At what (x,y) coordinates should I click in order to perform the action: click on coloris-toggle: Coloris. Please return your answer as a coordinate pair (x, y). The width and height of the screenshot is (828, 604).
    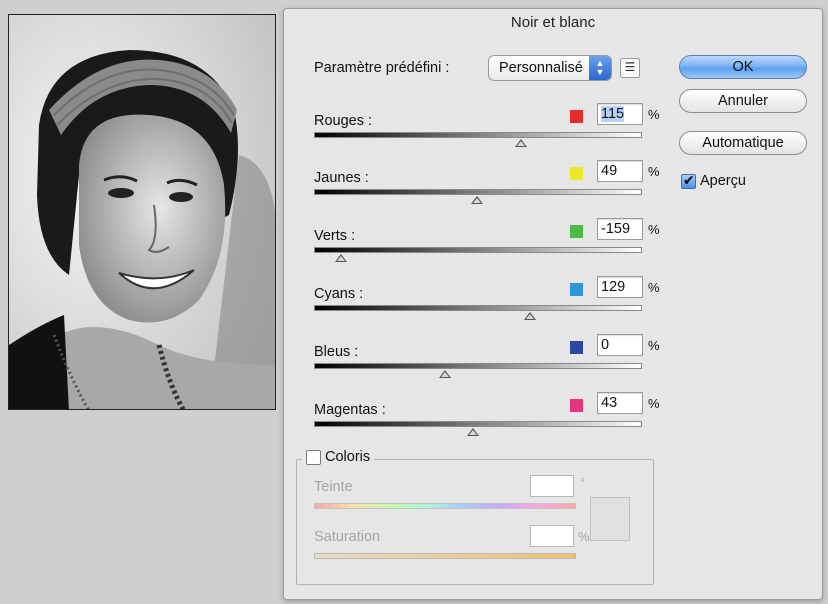
    Looking at the image, I should click on (338, 457).